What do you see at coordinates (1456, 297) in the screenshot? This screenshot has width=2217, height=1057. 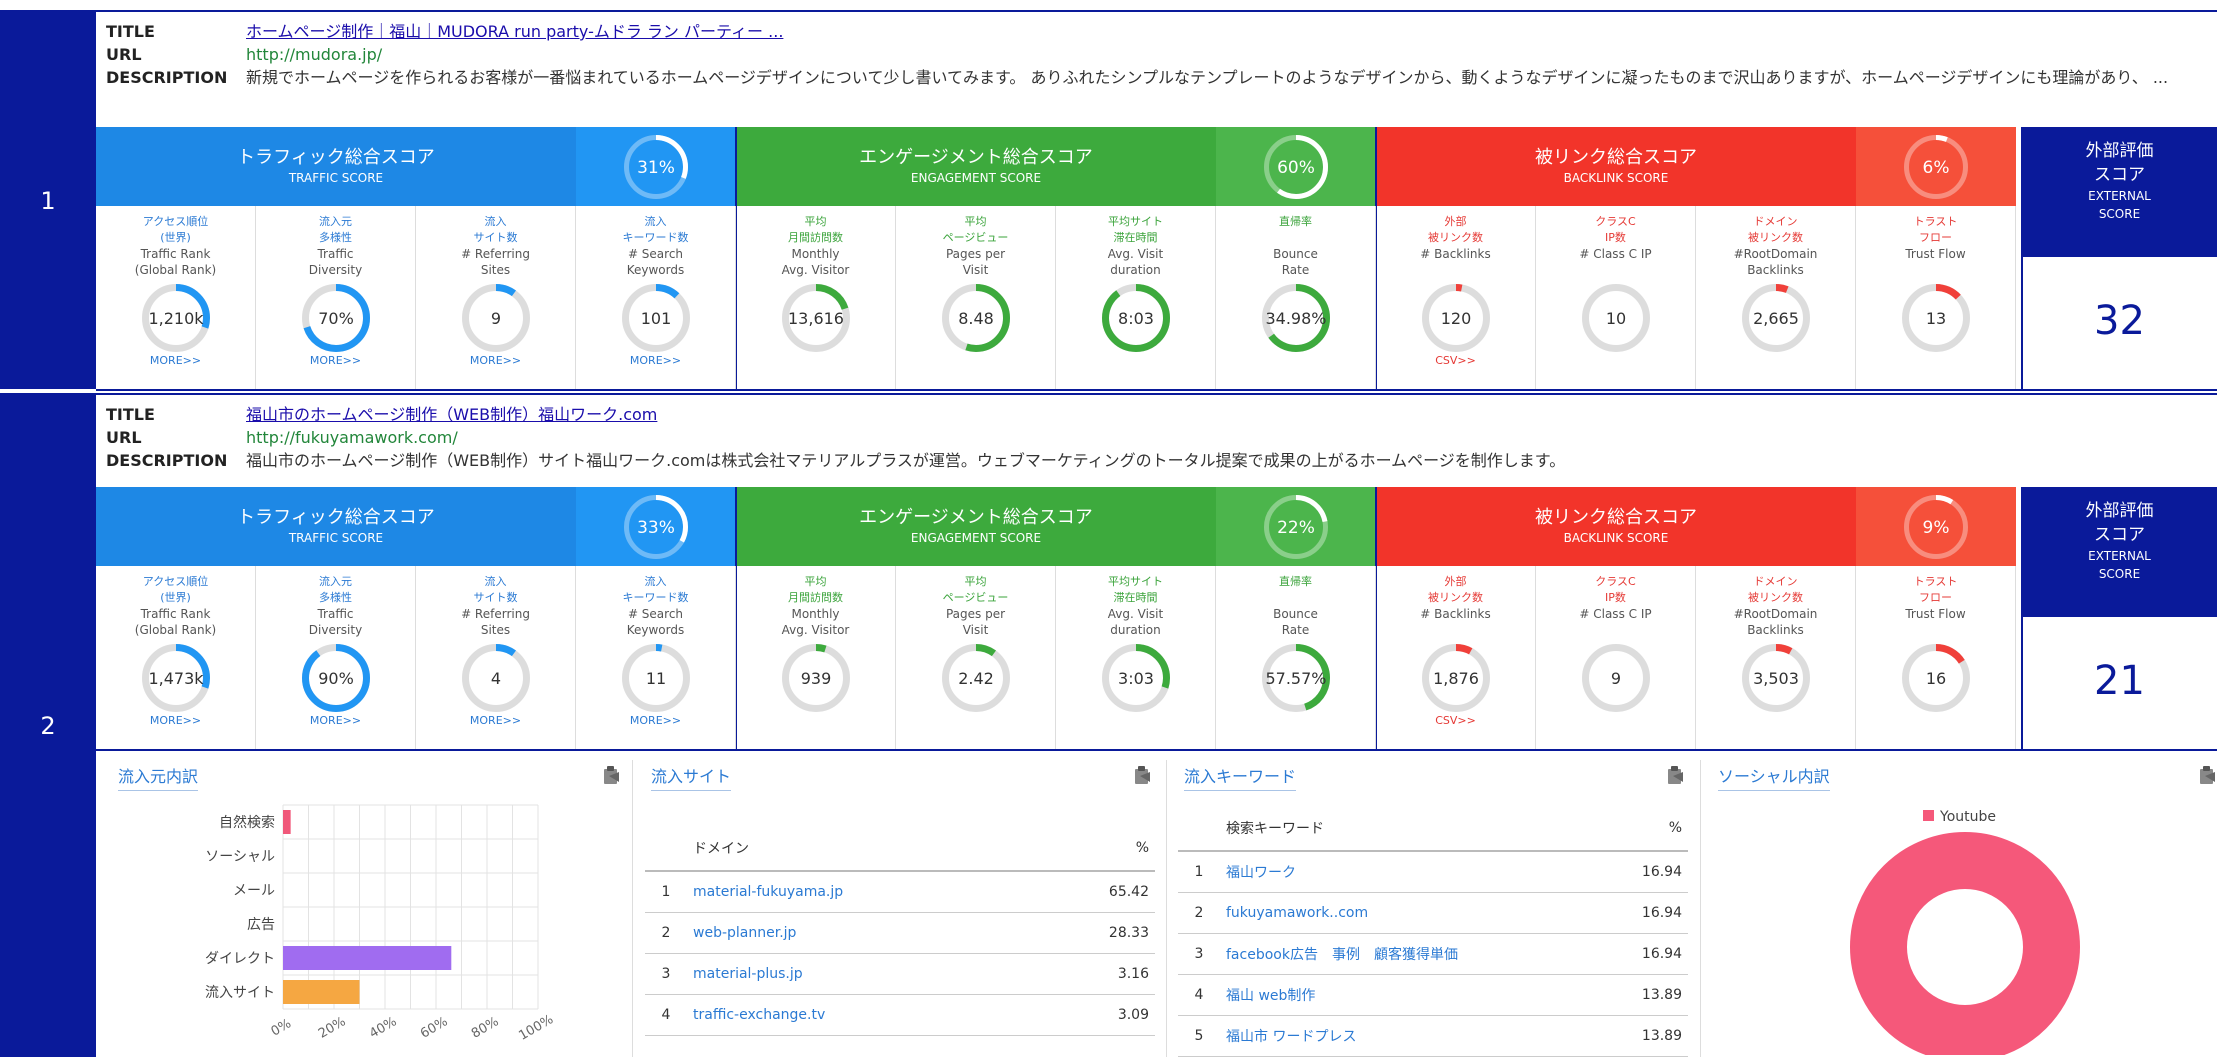 I see `metric-cell: 外部 被リンク数 # Backlinks 120 CSV>>` at bounding box center [1456, 297].